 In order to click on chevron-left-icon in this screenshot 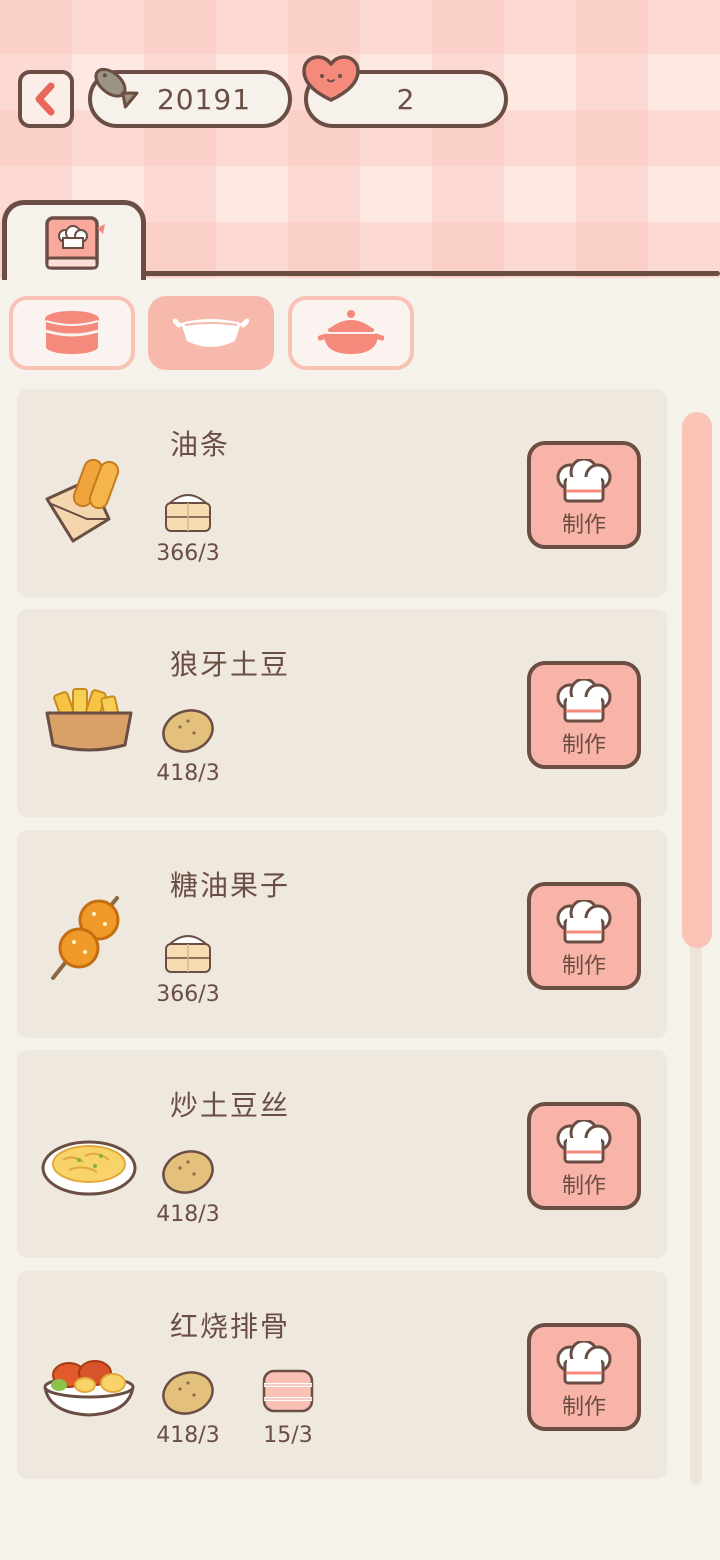, I will do `click(45, 99)`.